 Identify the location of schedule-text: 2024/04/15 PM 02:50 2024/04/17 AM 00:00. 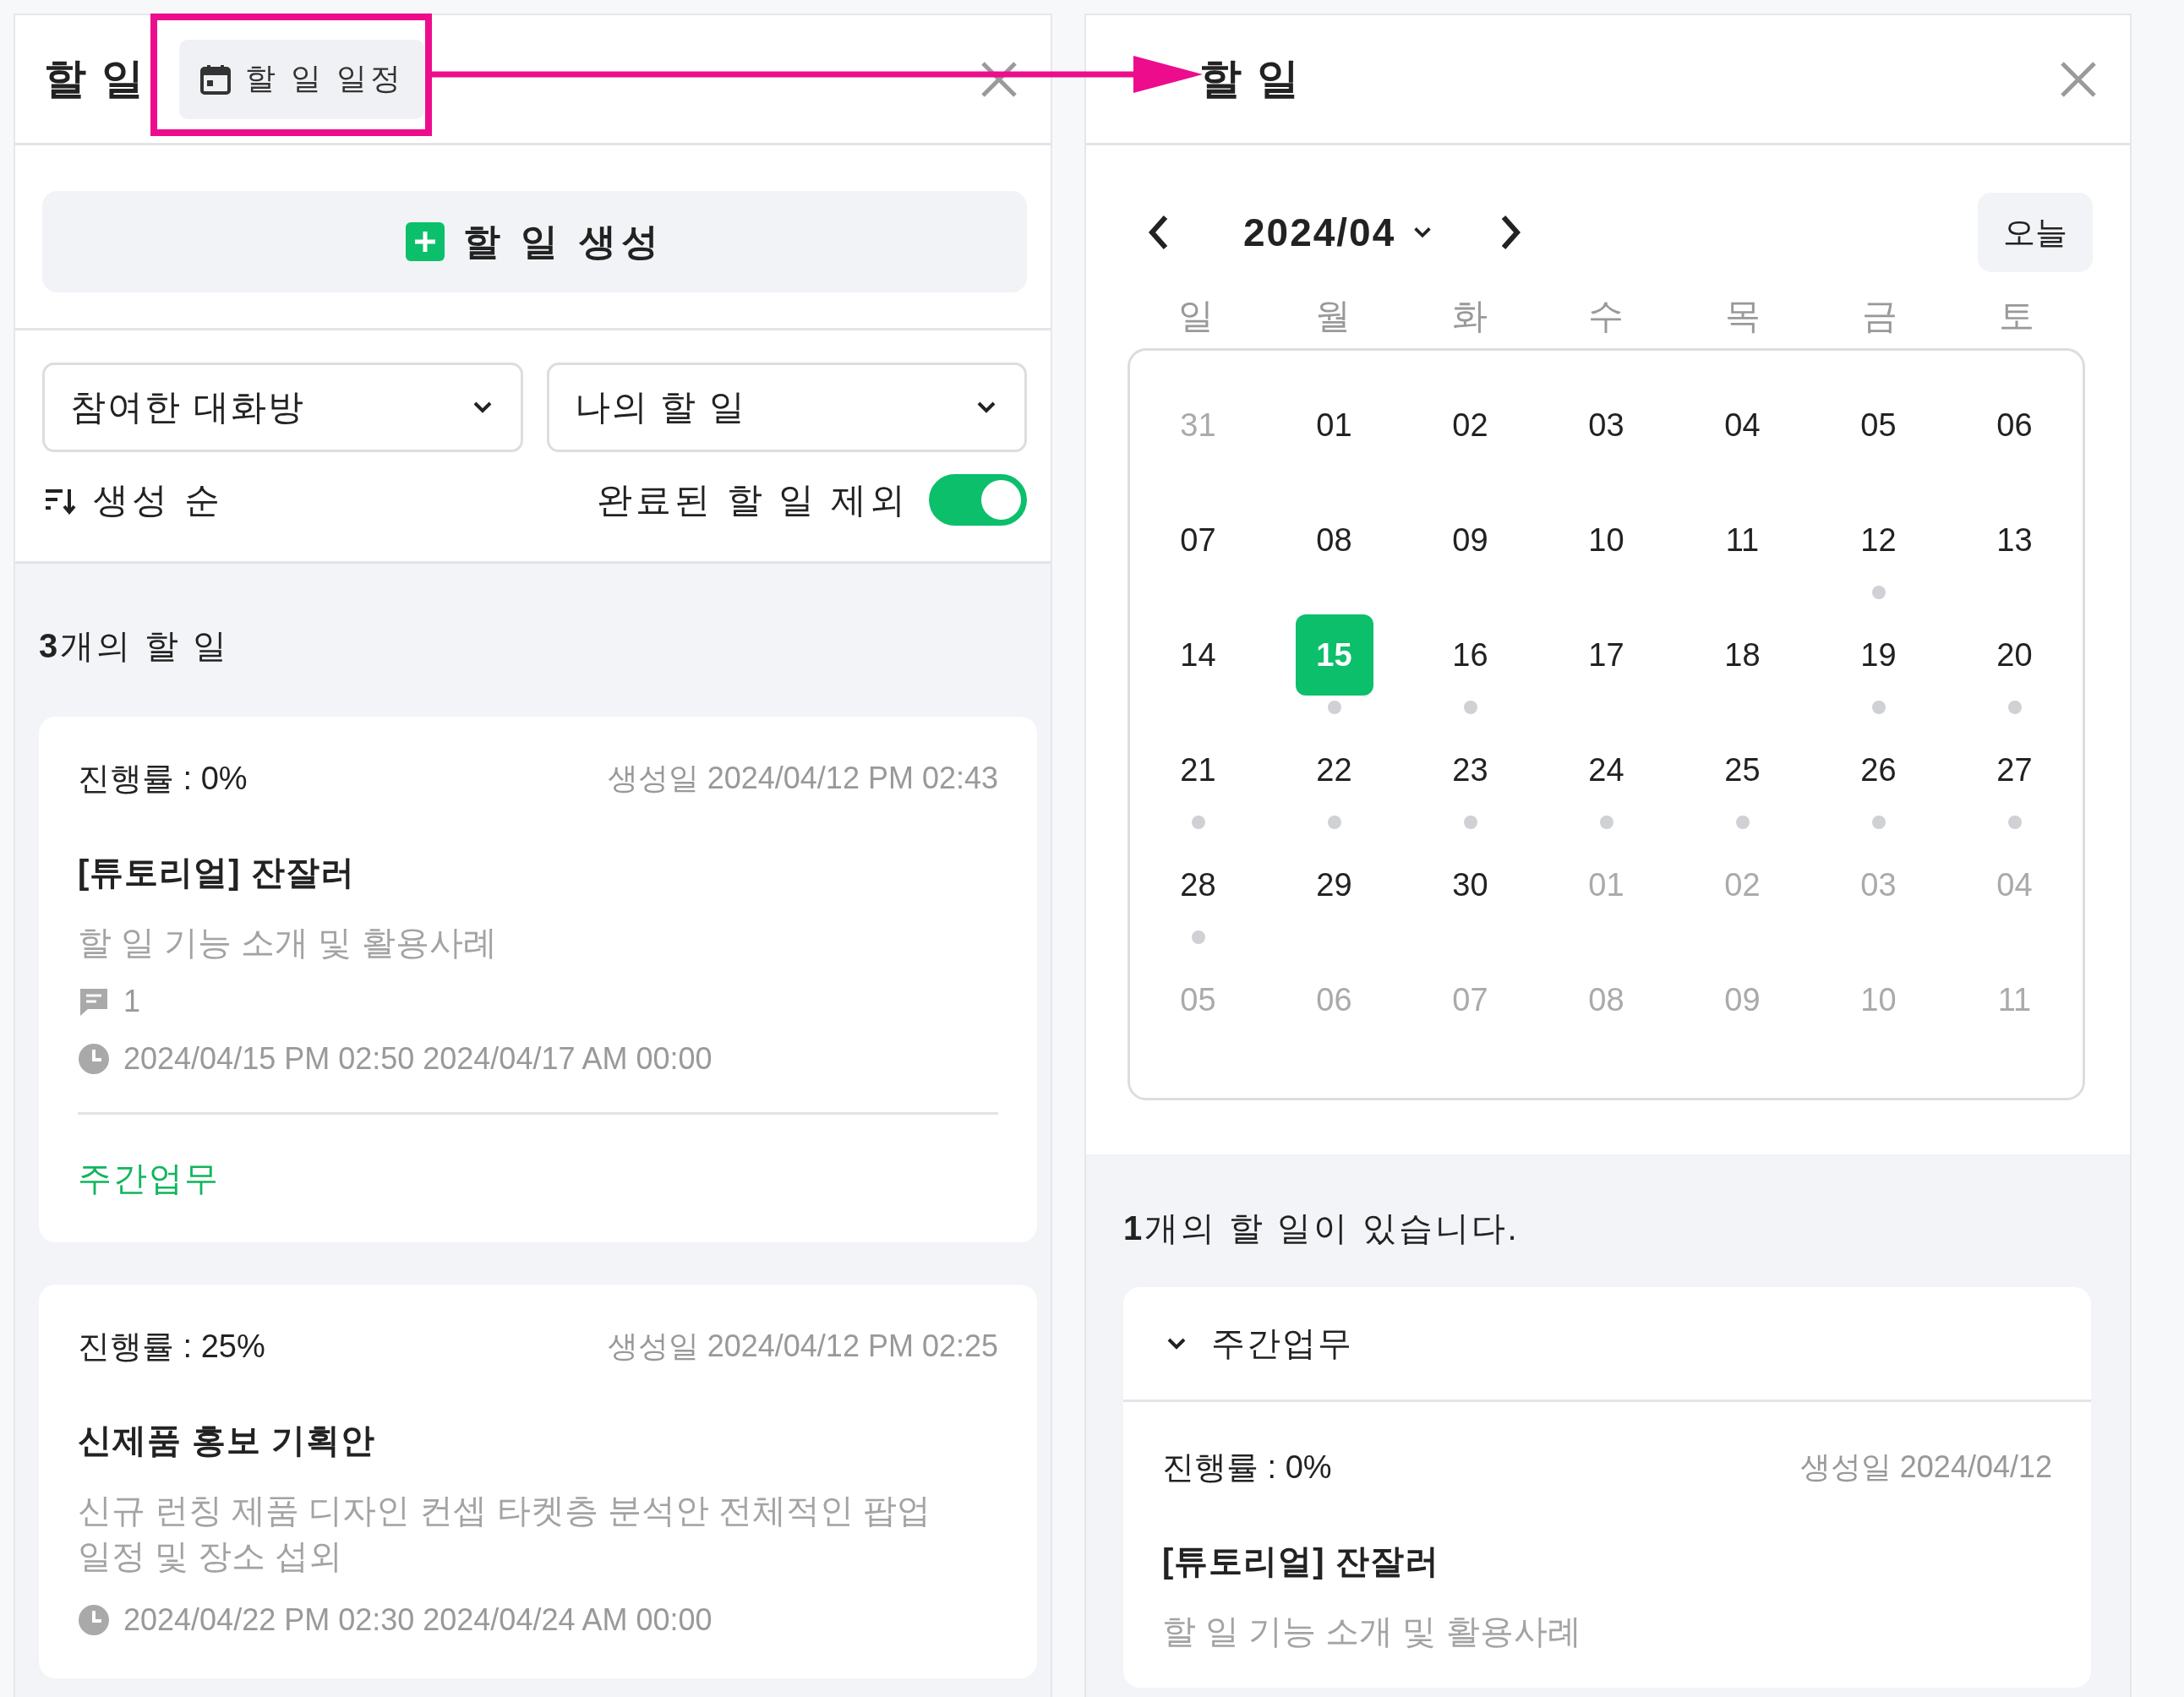
(418, 1059).